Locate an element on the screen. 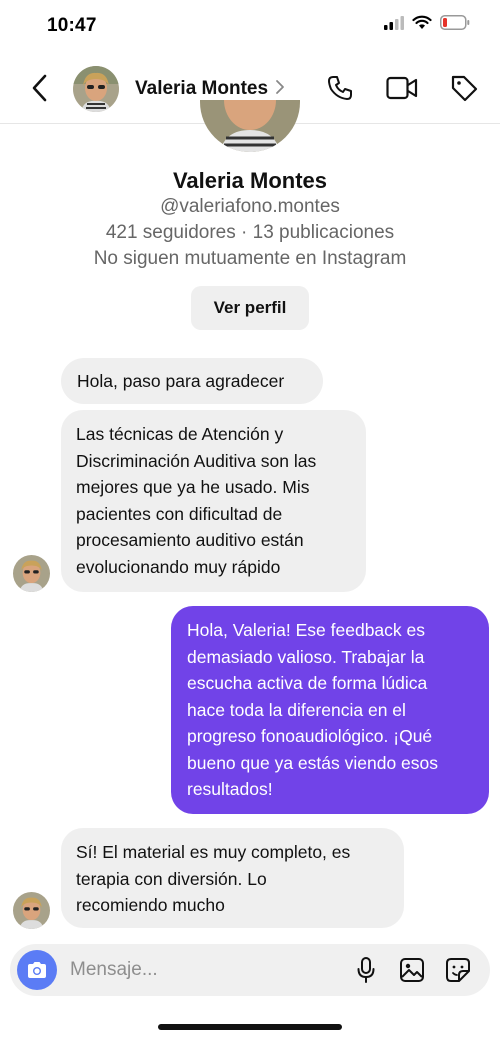 The height and width of the screenshot is (1042, 500). tag-button is located at coordinates (464, 88).